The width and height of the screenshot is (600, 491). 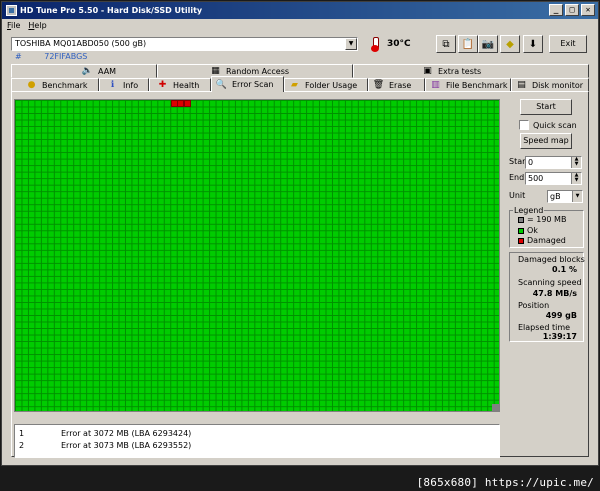 I want to click on tab-extra-tests: ▣ Extra tests, so click(x=471, y=71).